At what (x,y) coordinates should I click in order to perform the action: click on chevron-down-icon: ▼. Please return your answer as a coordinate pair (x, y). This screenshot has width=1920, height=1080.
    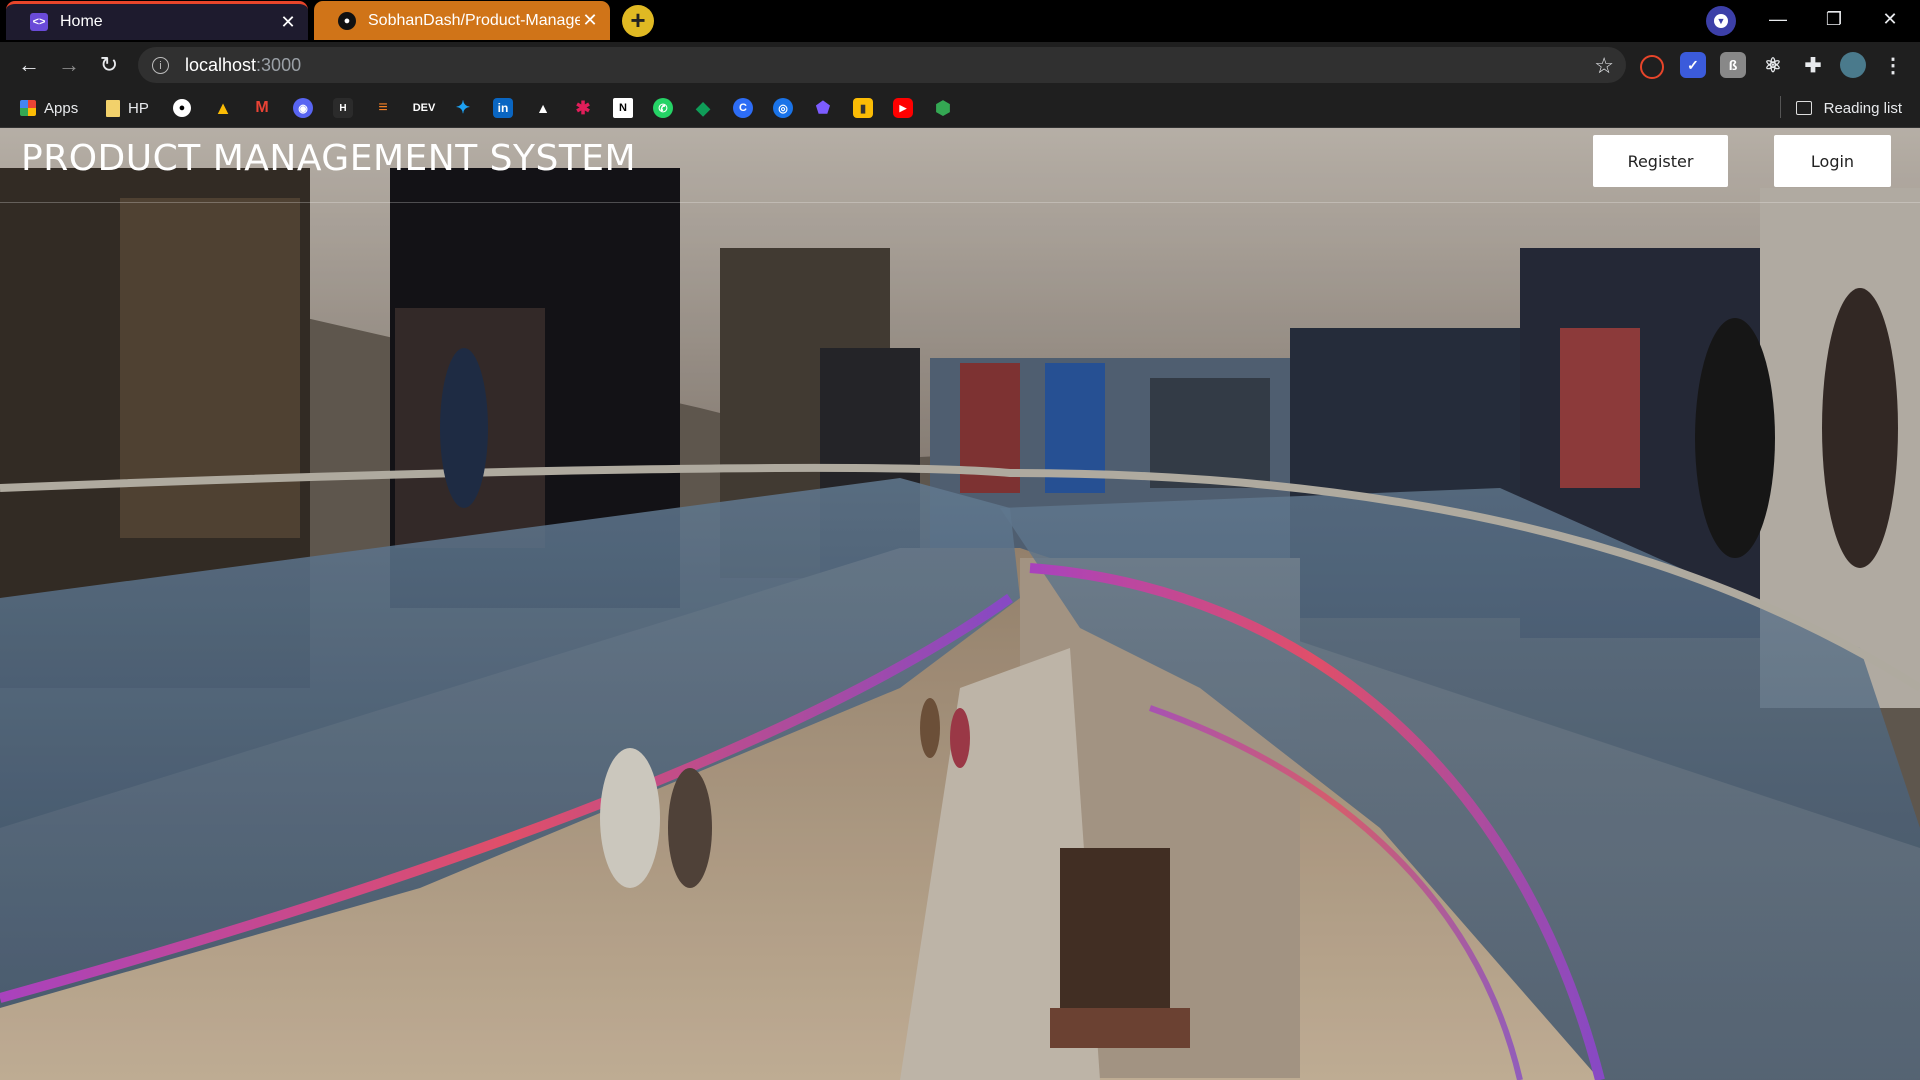
    Looking at the image, I should click on (1721, 21).